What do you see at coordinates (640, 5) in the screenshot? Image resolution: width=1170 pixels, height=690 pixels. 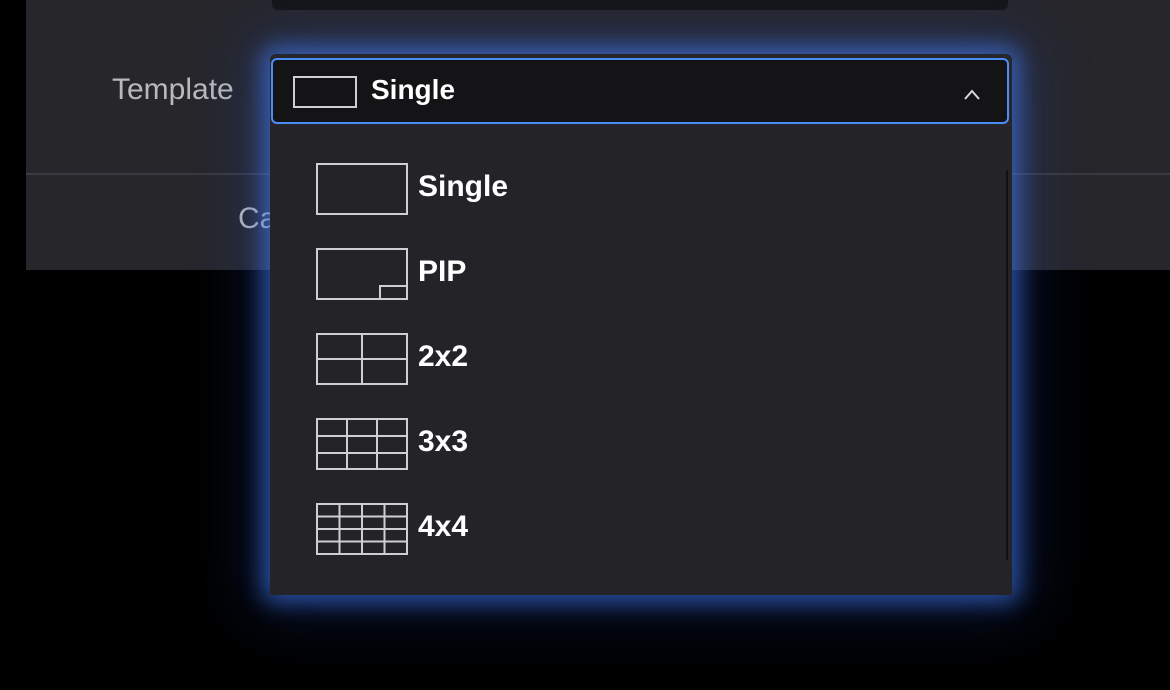 I see `previous-field` at bounding box center [640, 5].